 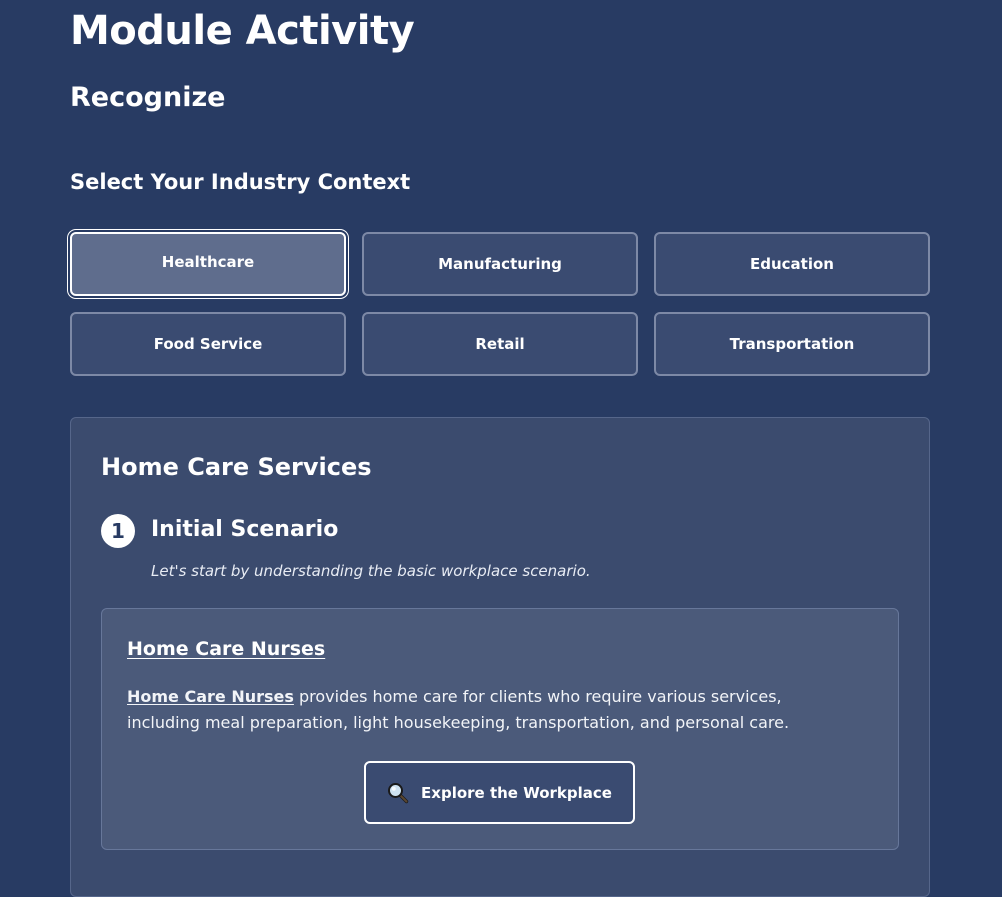 I want to click on step-number-badge: 1, so click(x=118, y=531).